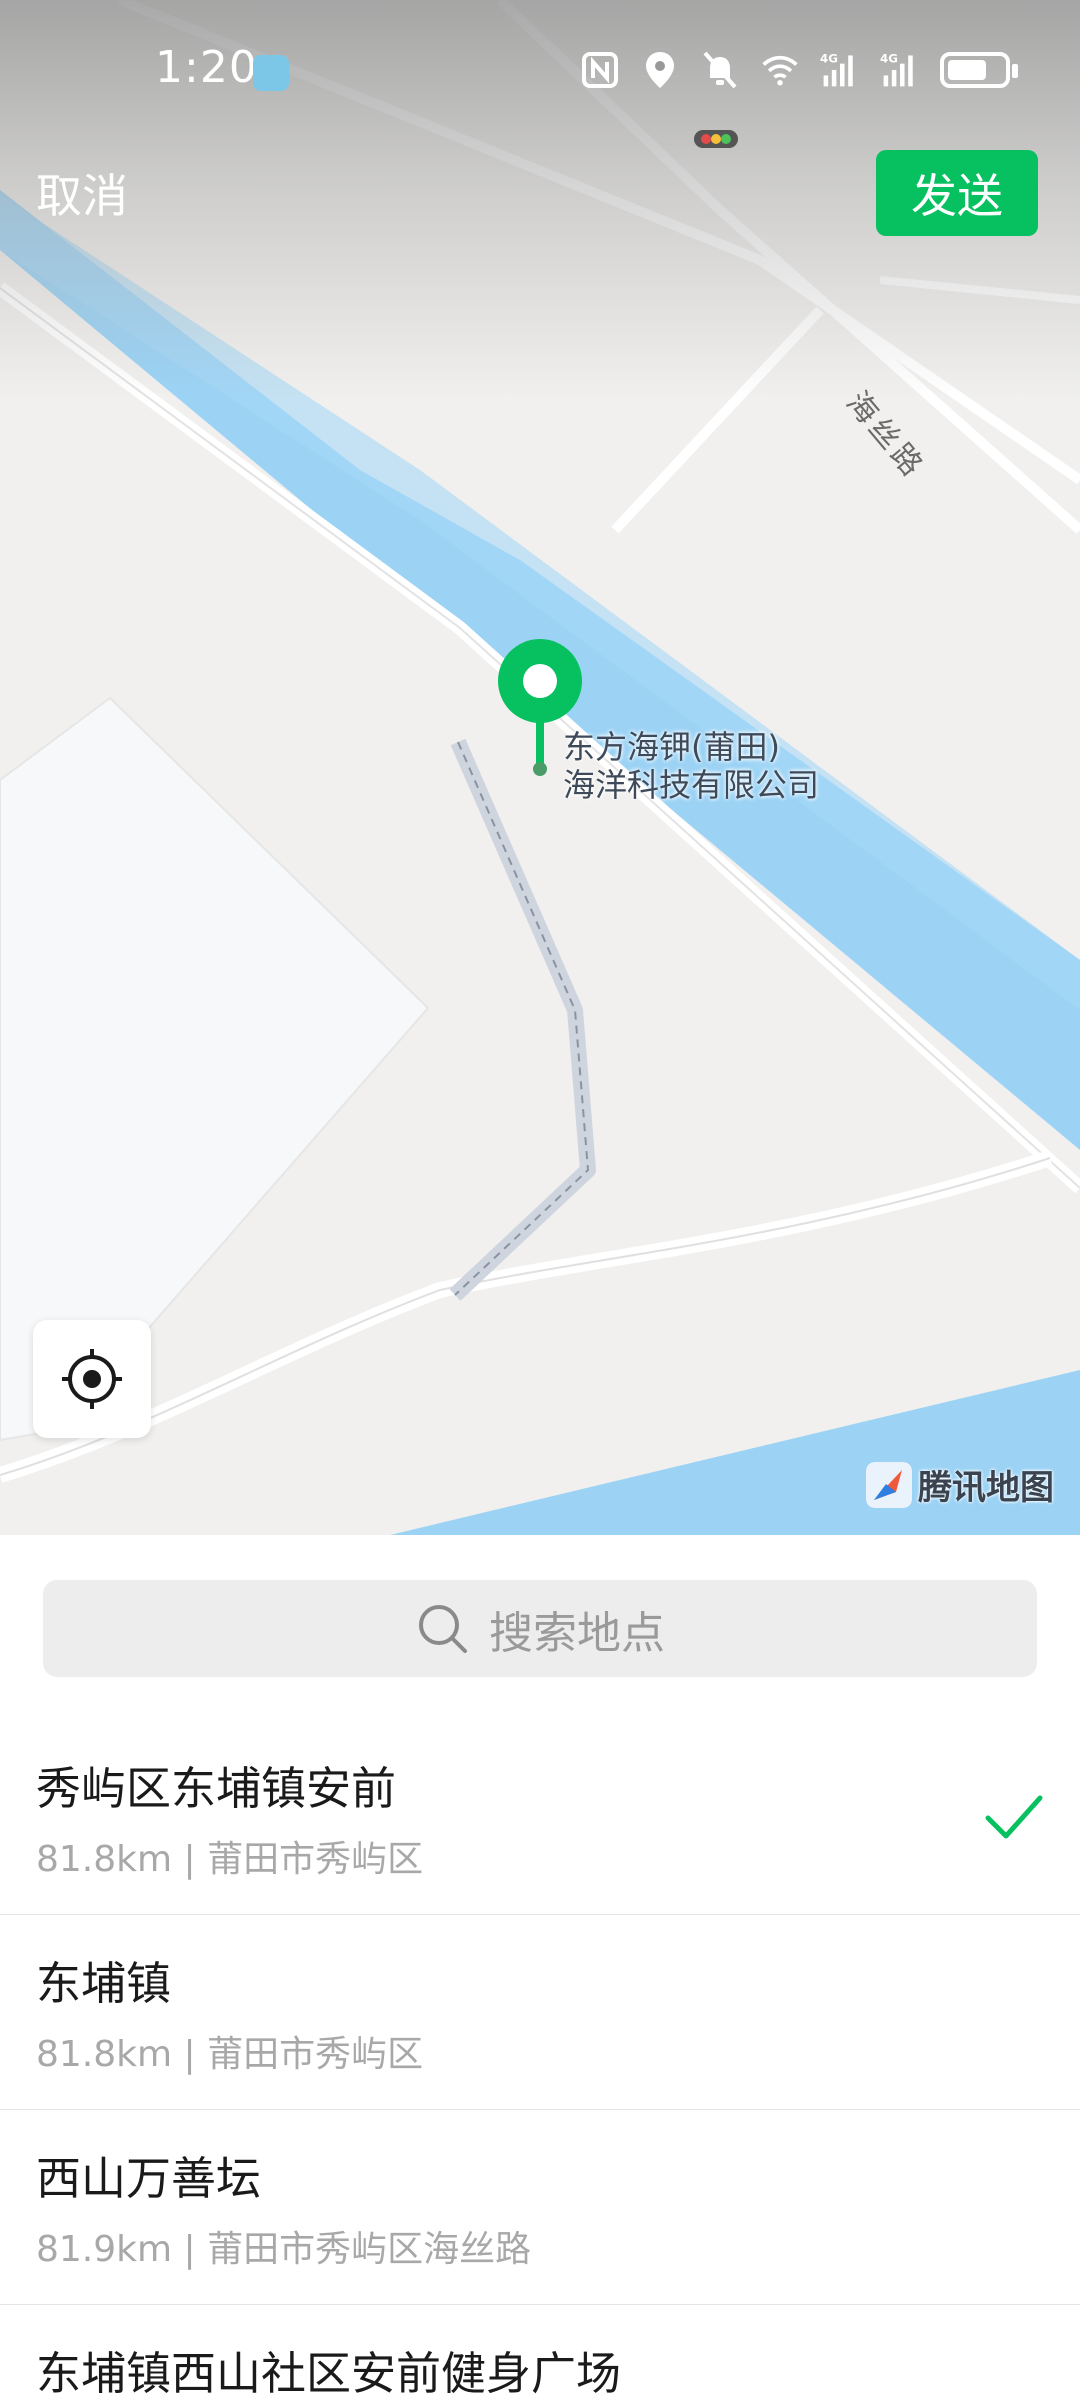  Describe the element at coordinates (986, 1488) in the screenshot. I see `map-provider-label: 腾讯地图` at that location.